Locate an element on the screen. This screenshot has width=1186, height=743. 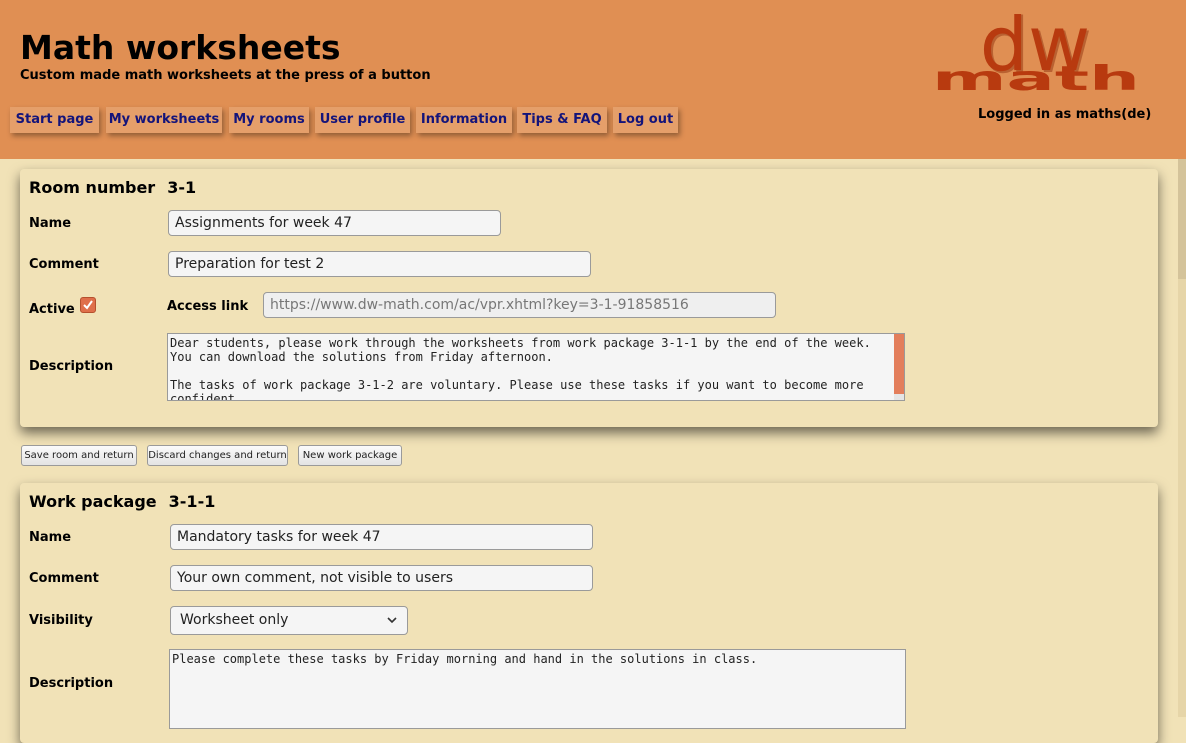
nav-user-profile: User profile is located at coordinates (362, 120).